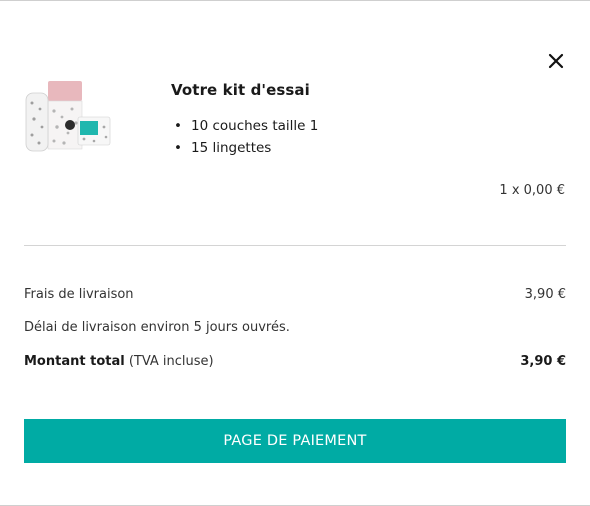  Describe the element at coordinates (79, 294) in the screenshot. I see `shipping-label: Frais de livraison` at that location.